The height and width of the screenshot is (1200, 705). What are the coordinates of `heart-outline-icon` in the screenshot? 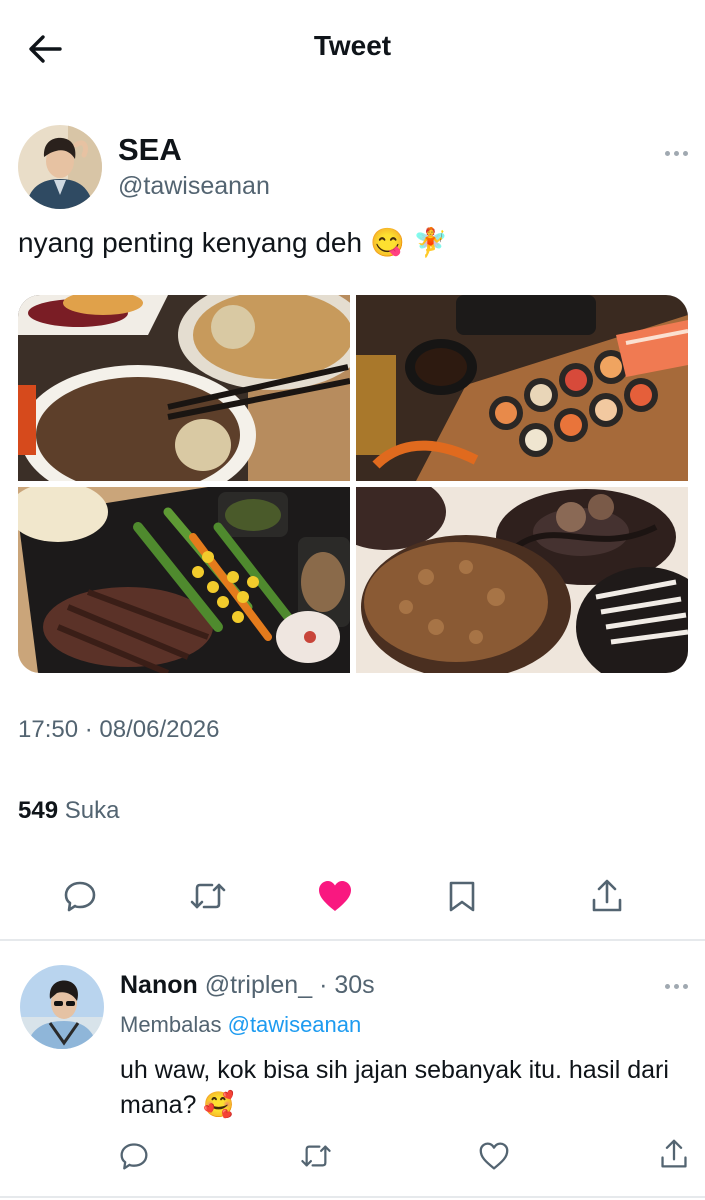 It's located at (494, 1156).